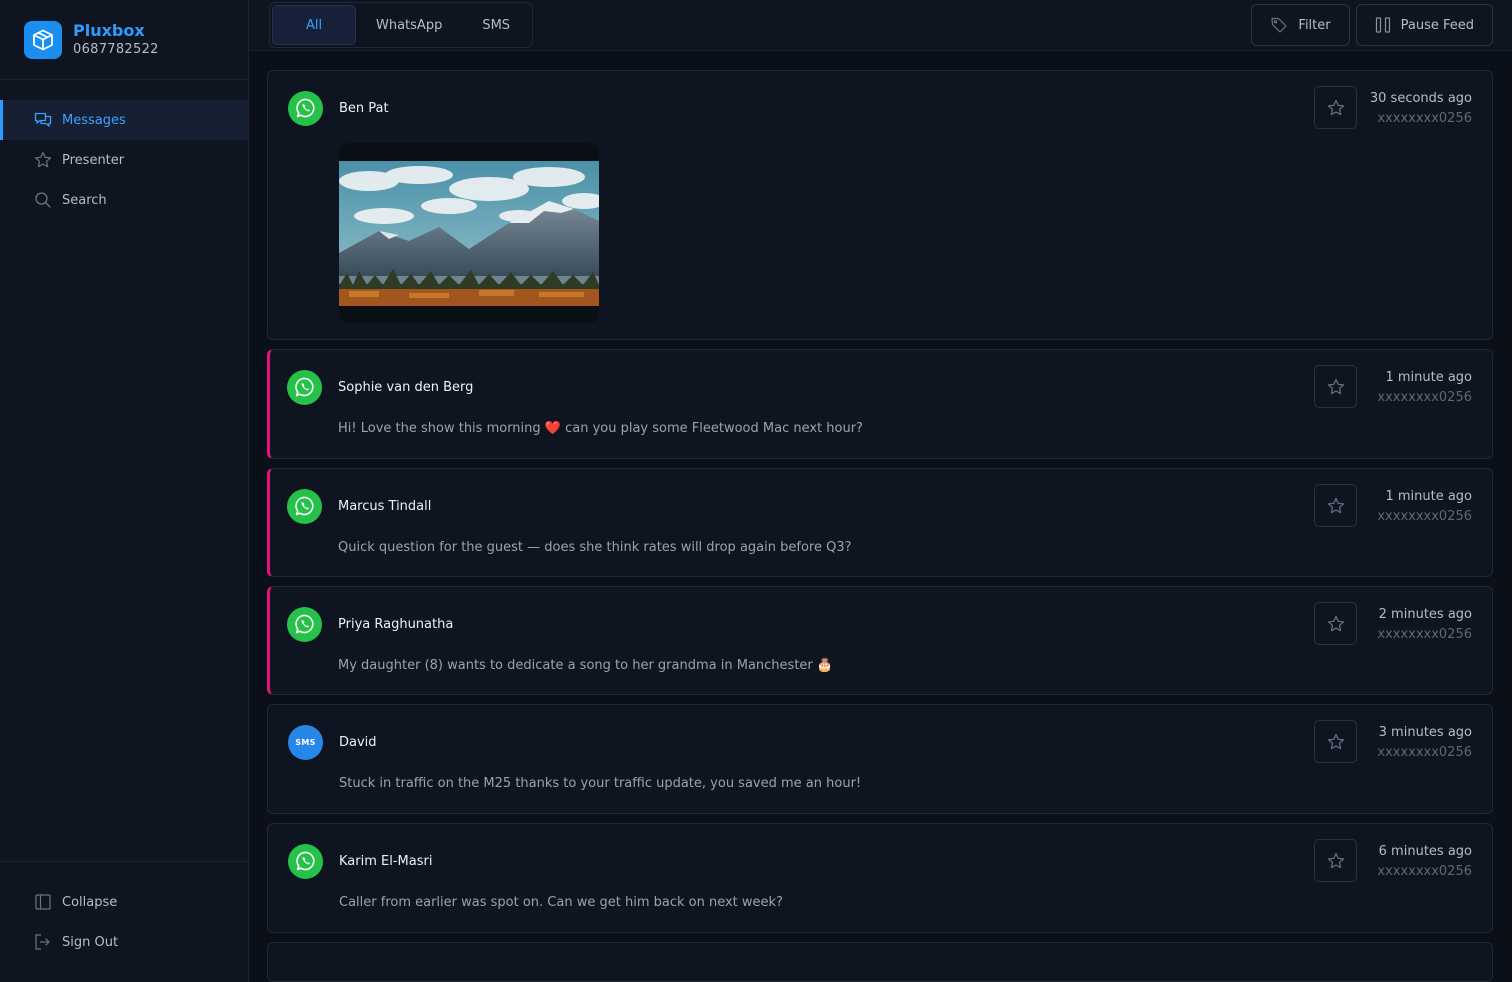 Image resolution: width=1512 pixels, height=982 pixels. I want to click on sender-name: David, so click(358, 742).